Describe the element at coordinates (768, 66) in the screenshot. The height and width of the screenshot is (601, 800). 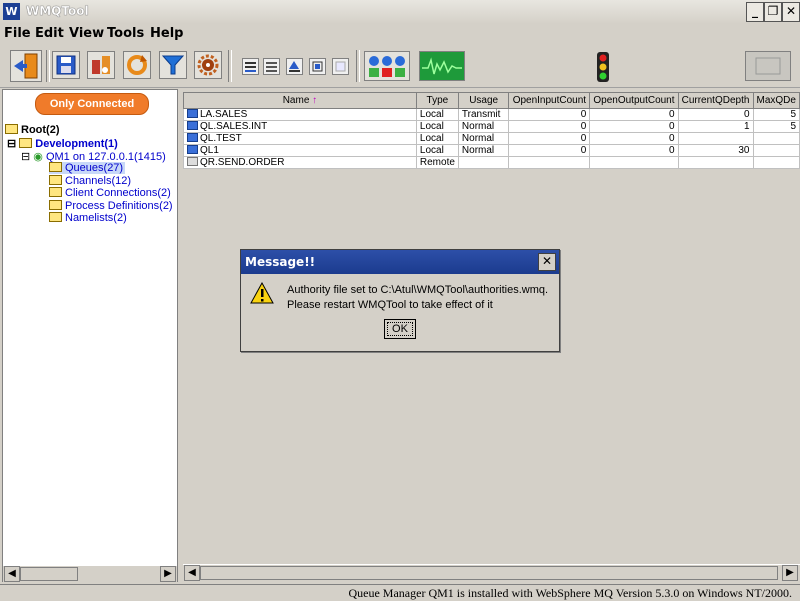
I see `disabled-panel-button` at that location.